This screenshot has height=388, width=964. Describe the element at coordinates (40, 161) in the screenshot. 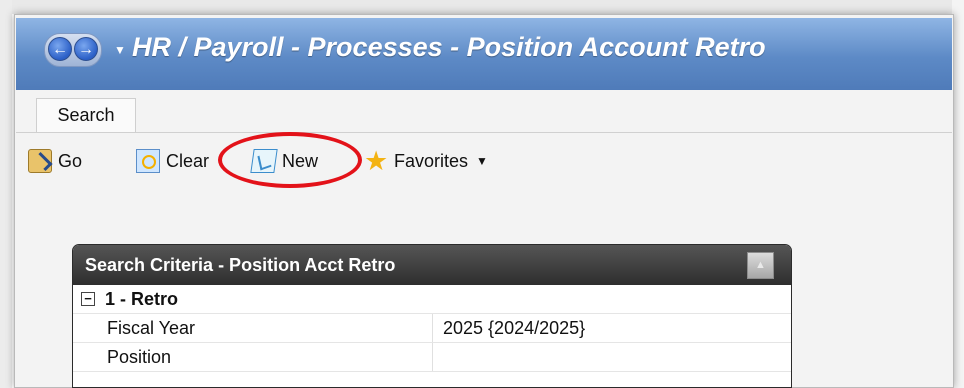

I see `go-icon` at that location.